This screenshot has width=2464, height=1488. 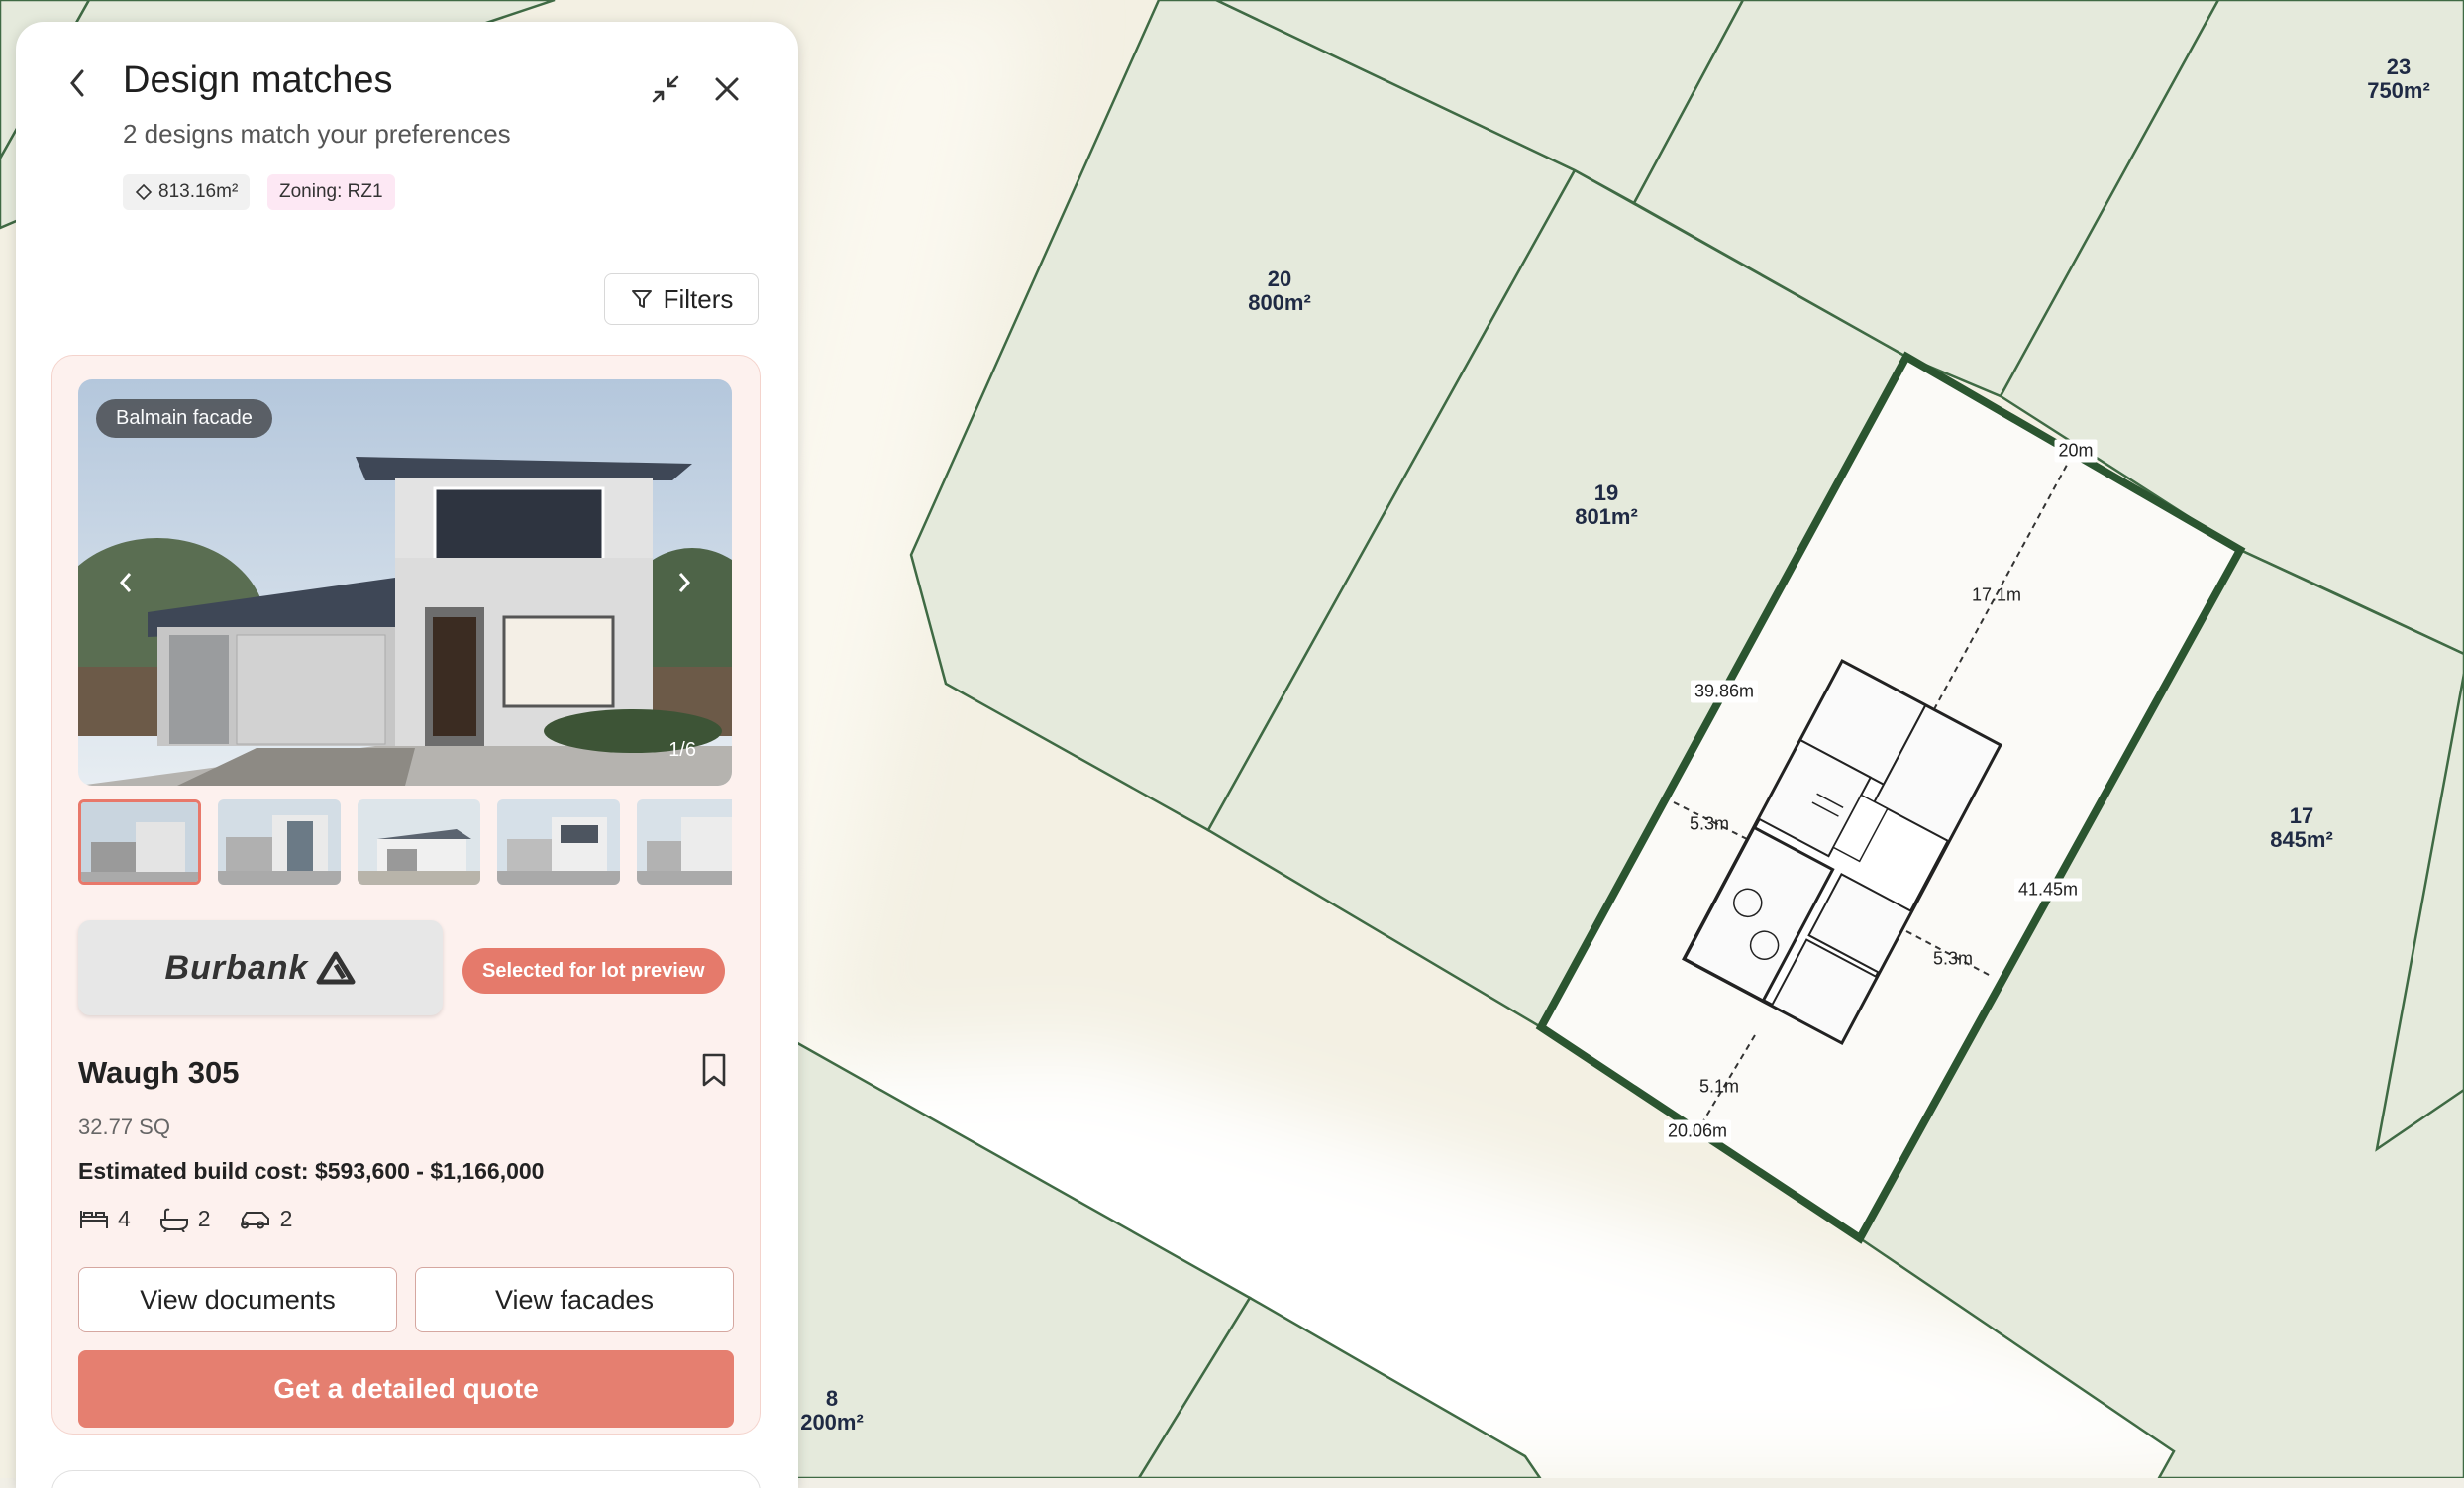 What do you see at coordinates (204, 1219) in the screenshot?
I see `bathrooms-count: 2` at bounding box center [204, 1219].